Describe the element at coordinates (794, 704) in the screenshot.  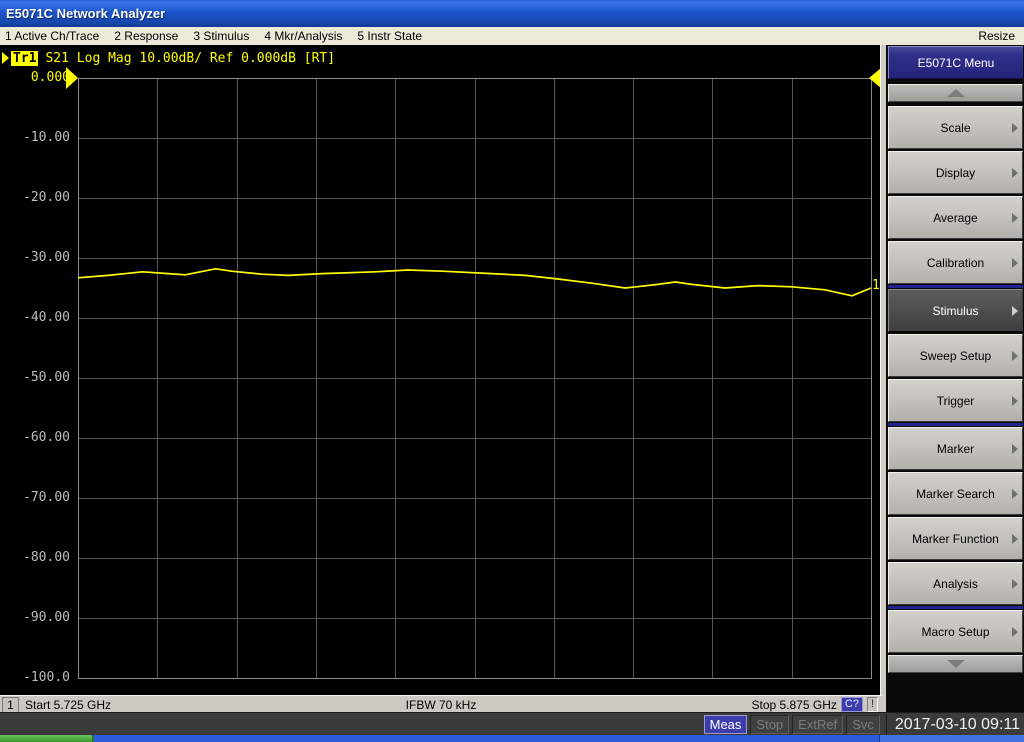
I see `stop-frequency-label: Stop 5.875 GHz` at that location.